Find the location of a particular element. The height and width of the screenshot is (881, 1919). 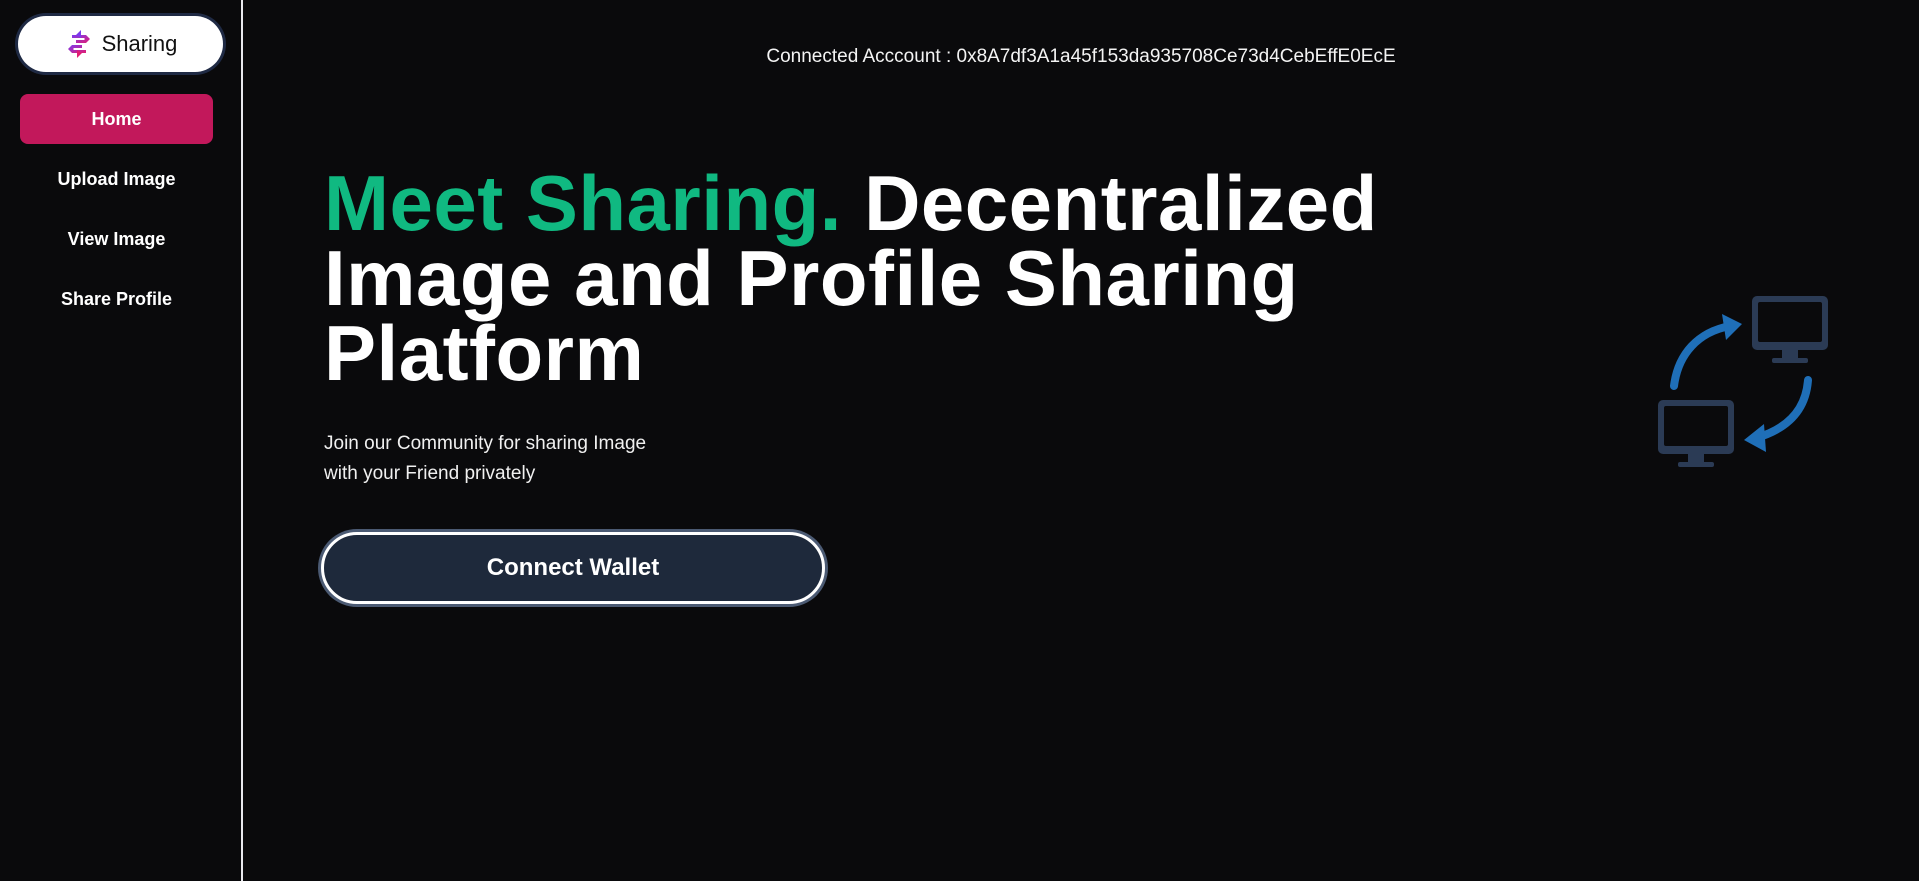

sharing-swap-logo-icon is located at coordinates (78, 44).